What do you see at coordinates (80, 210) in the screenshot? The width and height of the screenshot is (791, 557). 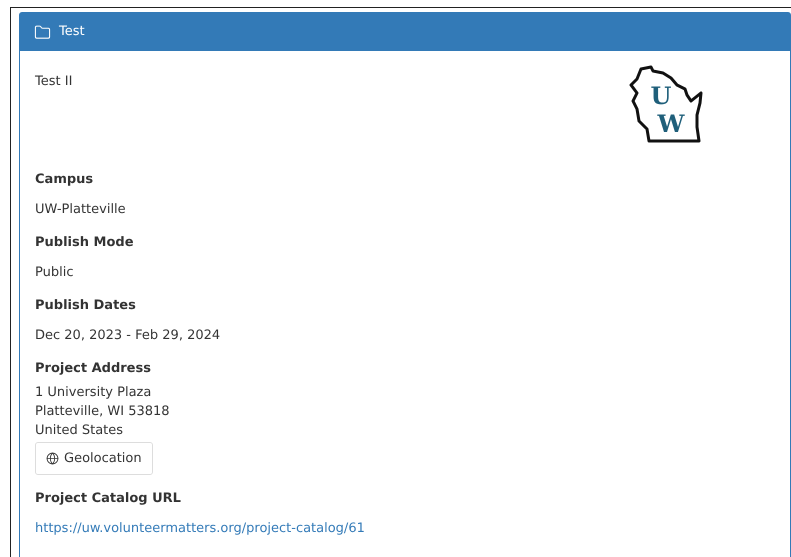 I see `field-value: UW-Platteville` at bounding box center [80, 210].